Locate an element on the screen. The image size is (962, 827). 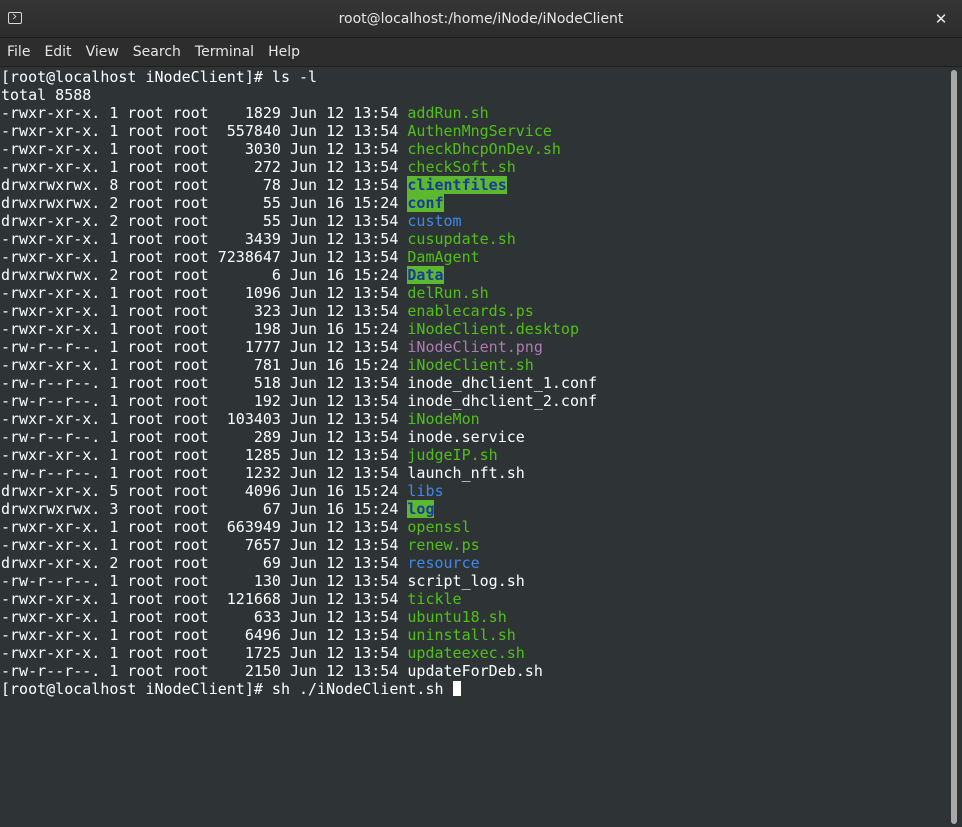
scrollbar-thumb is located at coordinates (954, 447).